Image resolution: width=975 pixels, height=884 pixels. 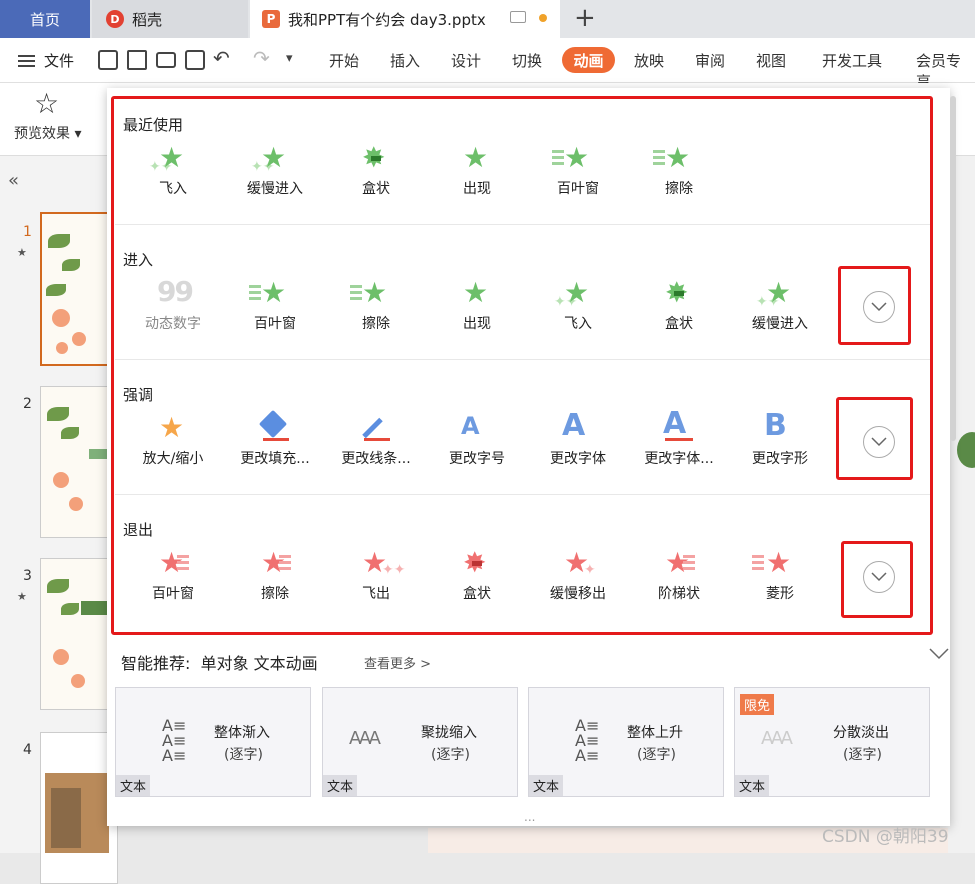 What do you see at coordinates (885, 837) in the screenshot?
I see `watermark: CSDN @朝阳39` at bounding box center [885, 837].